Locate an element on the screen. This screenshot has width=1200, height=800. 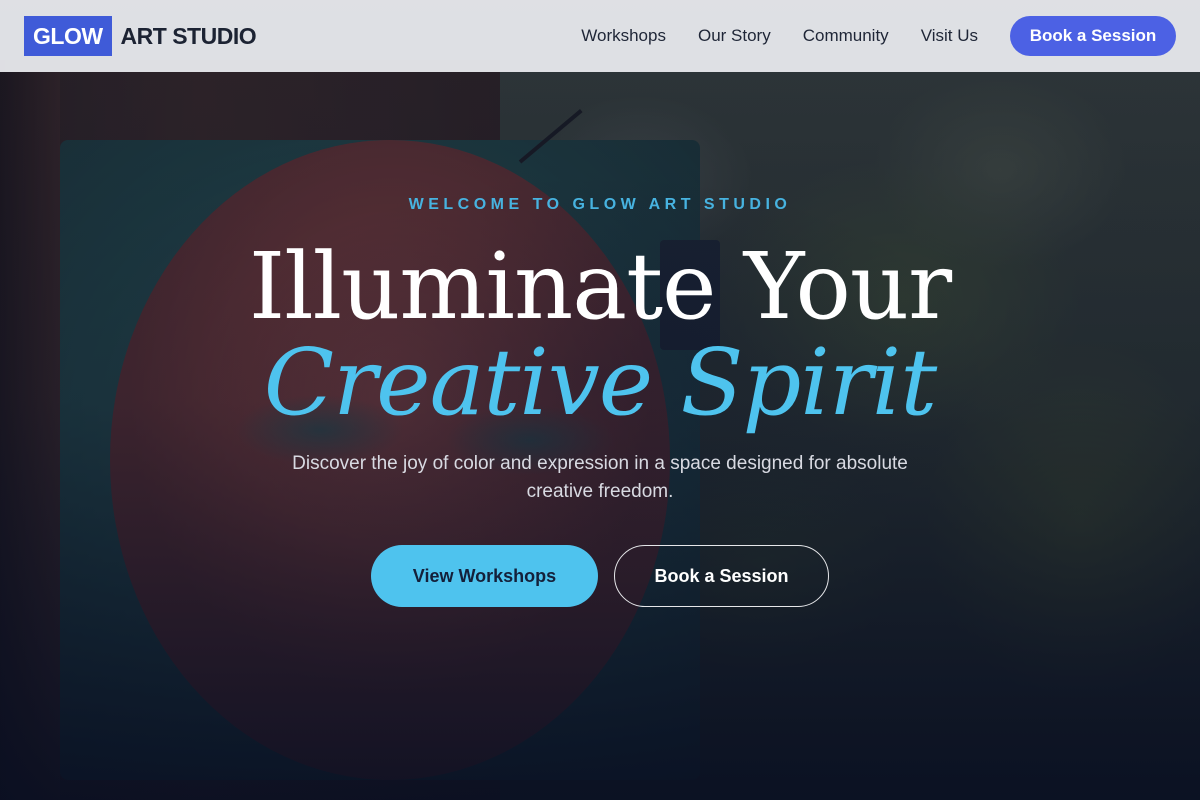
hero-actions: View Workshops Book a Session is located at coordinates (600, 576).